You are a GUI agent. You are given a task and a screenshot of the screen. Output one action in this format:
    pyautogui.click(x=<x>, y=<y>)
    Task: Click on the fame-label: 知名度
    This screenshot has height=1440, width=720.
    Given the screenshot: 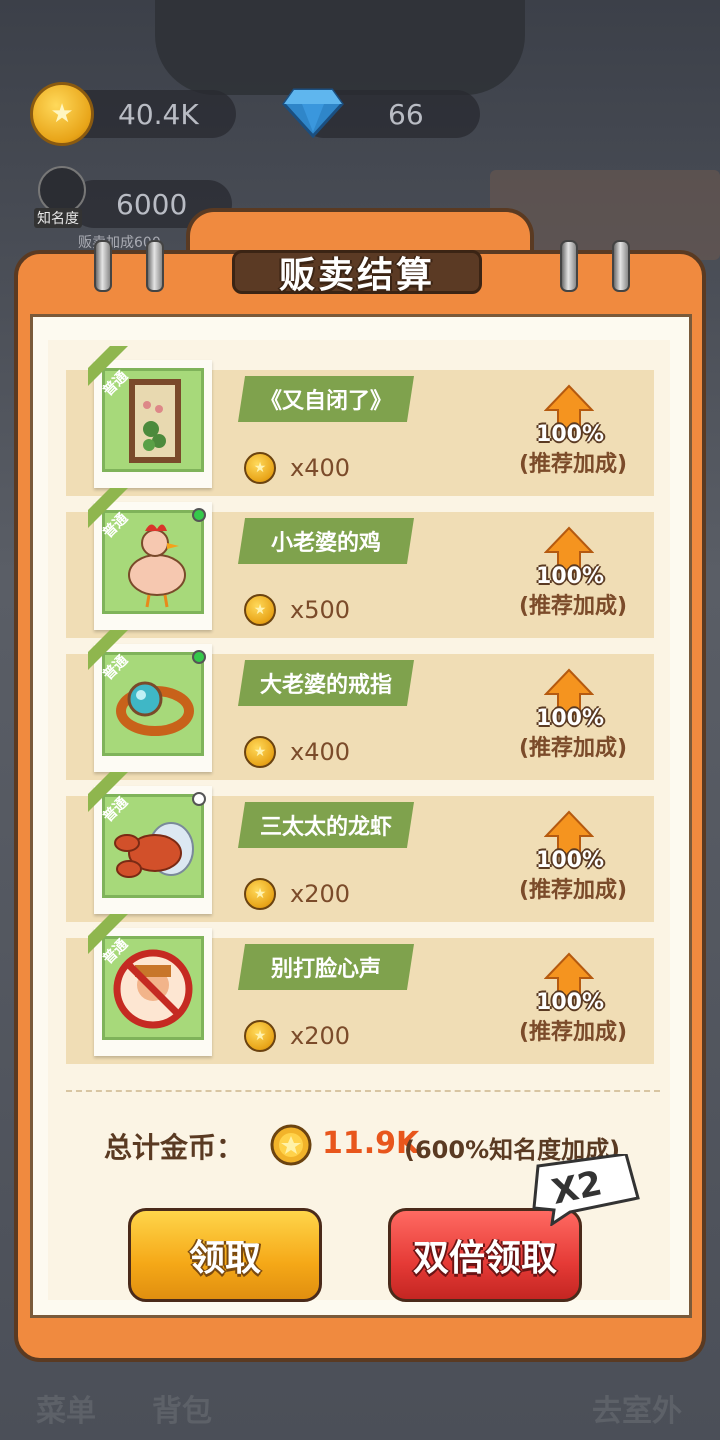 What is the action you would take?
    pyautogui.click(x=58, y=218)
    